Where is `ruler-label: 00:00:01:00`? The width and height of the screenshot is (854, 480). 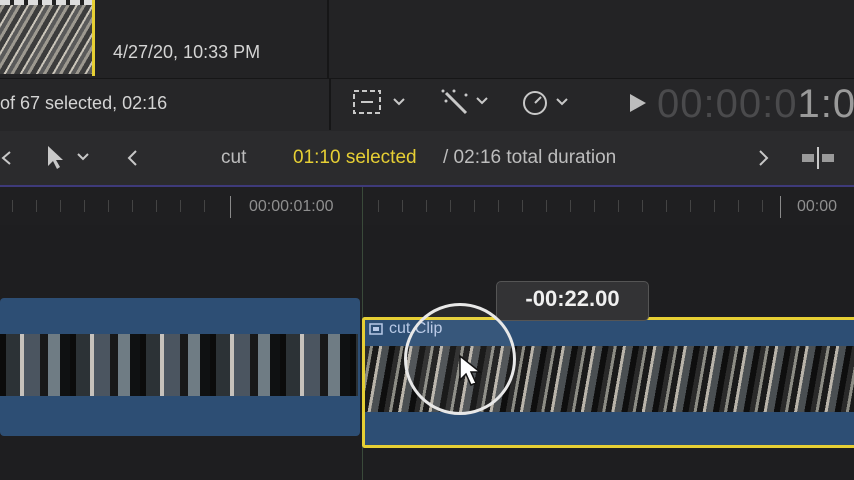 ruler-label: 00:00:01:00 is located at coordinates (291, 206).